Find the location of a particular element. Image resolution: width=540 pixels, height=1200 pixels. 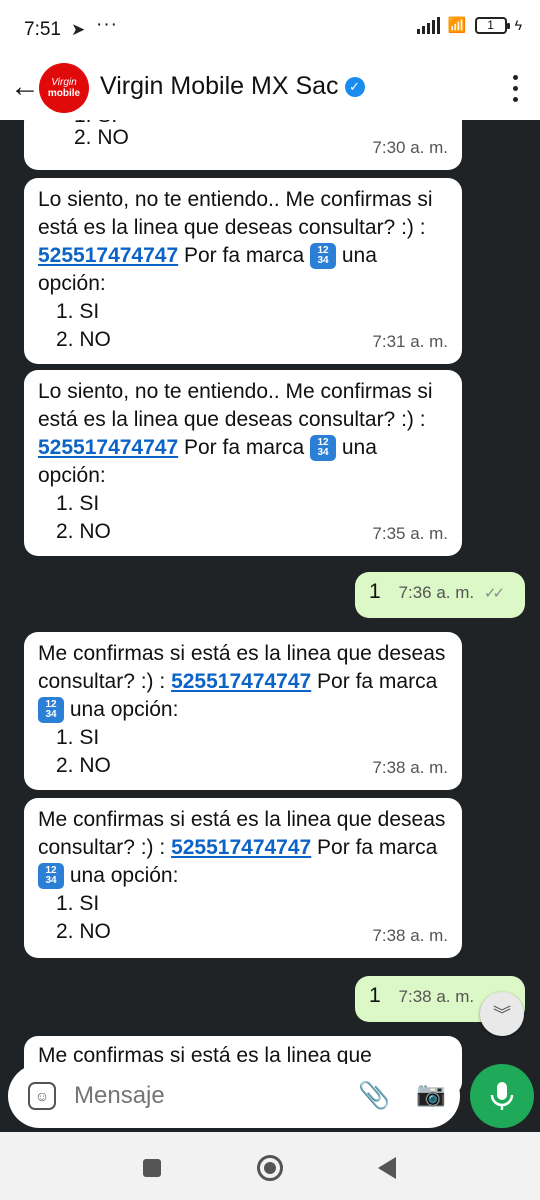

outgoing-message: 1 7:36 a. m. ✓✓ is located at coordinates (440, 595).